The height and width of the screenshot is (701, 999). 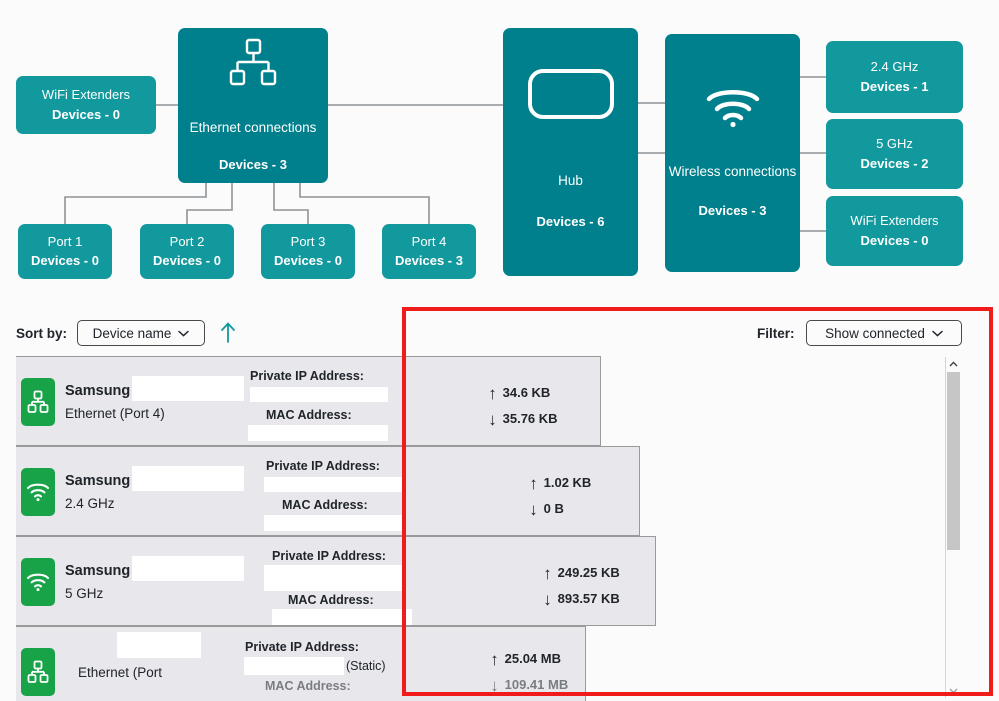 I want to click on topology-node-port-4: Port 4 Devices - 3, so click(x=429, y=251).